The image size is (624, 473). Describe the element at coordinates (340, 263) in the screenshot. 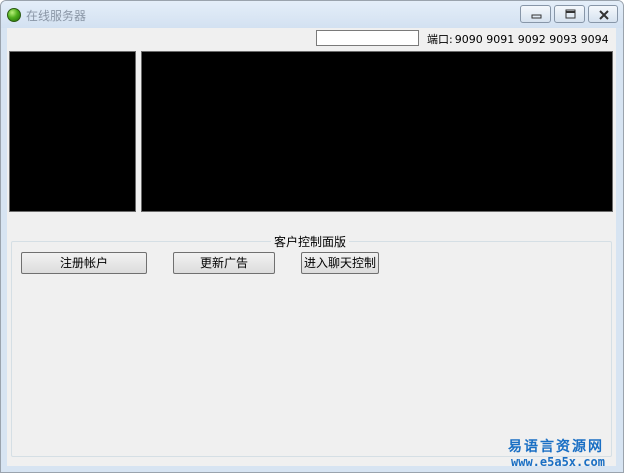

I see `enter-chat-control-button: 进入聊天控制` at that location.